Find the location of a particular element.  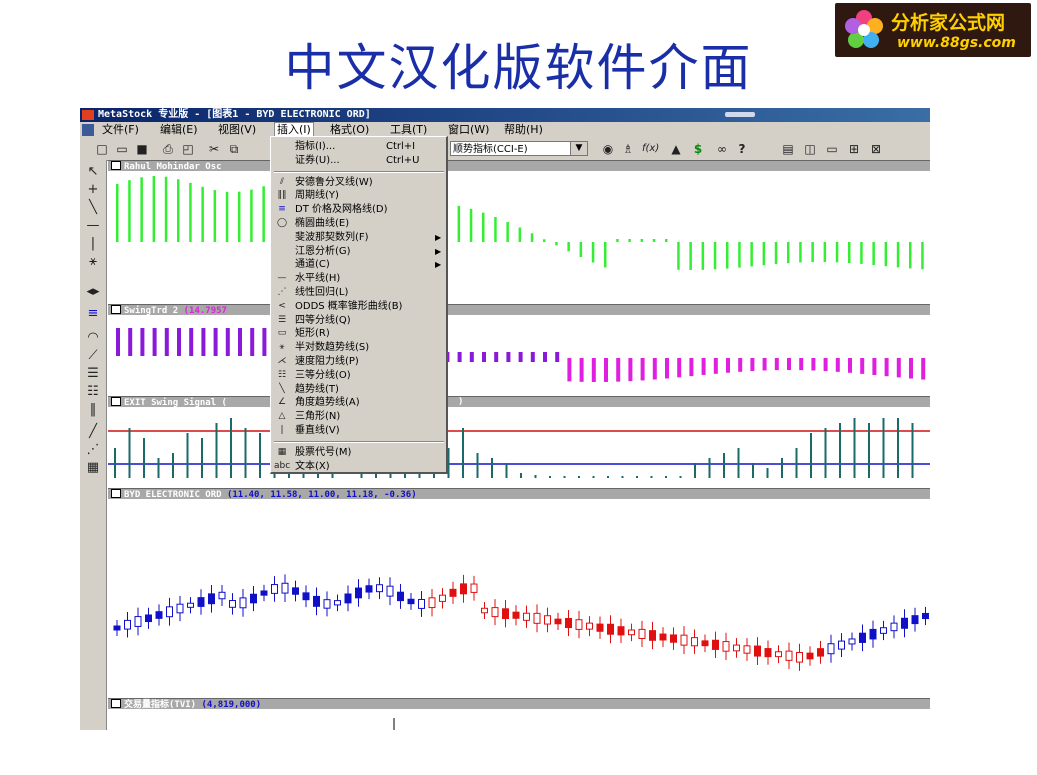

menu-item: △ 三角形(N) is located at coordinates (359, 416).